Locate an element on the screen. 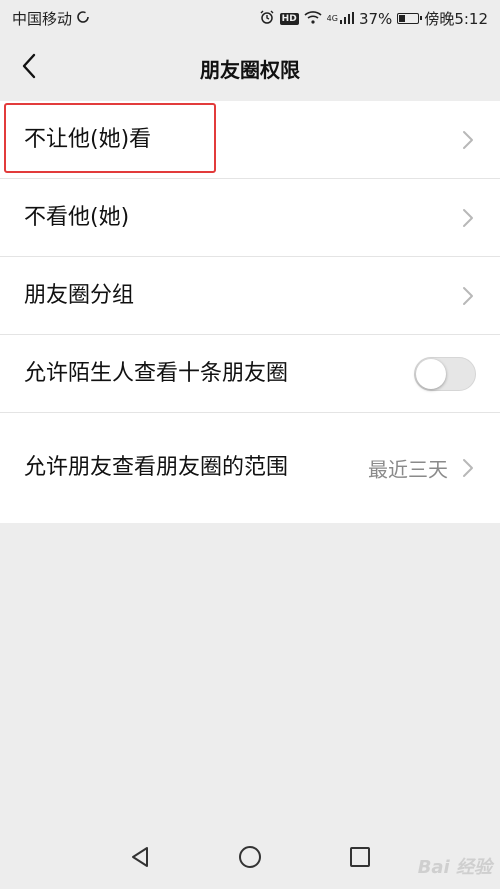 The height and width of the screenshot is (889, 500). status-left: 中国移动 is located at coordinates (51, 18).